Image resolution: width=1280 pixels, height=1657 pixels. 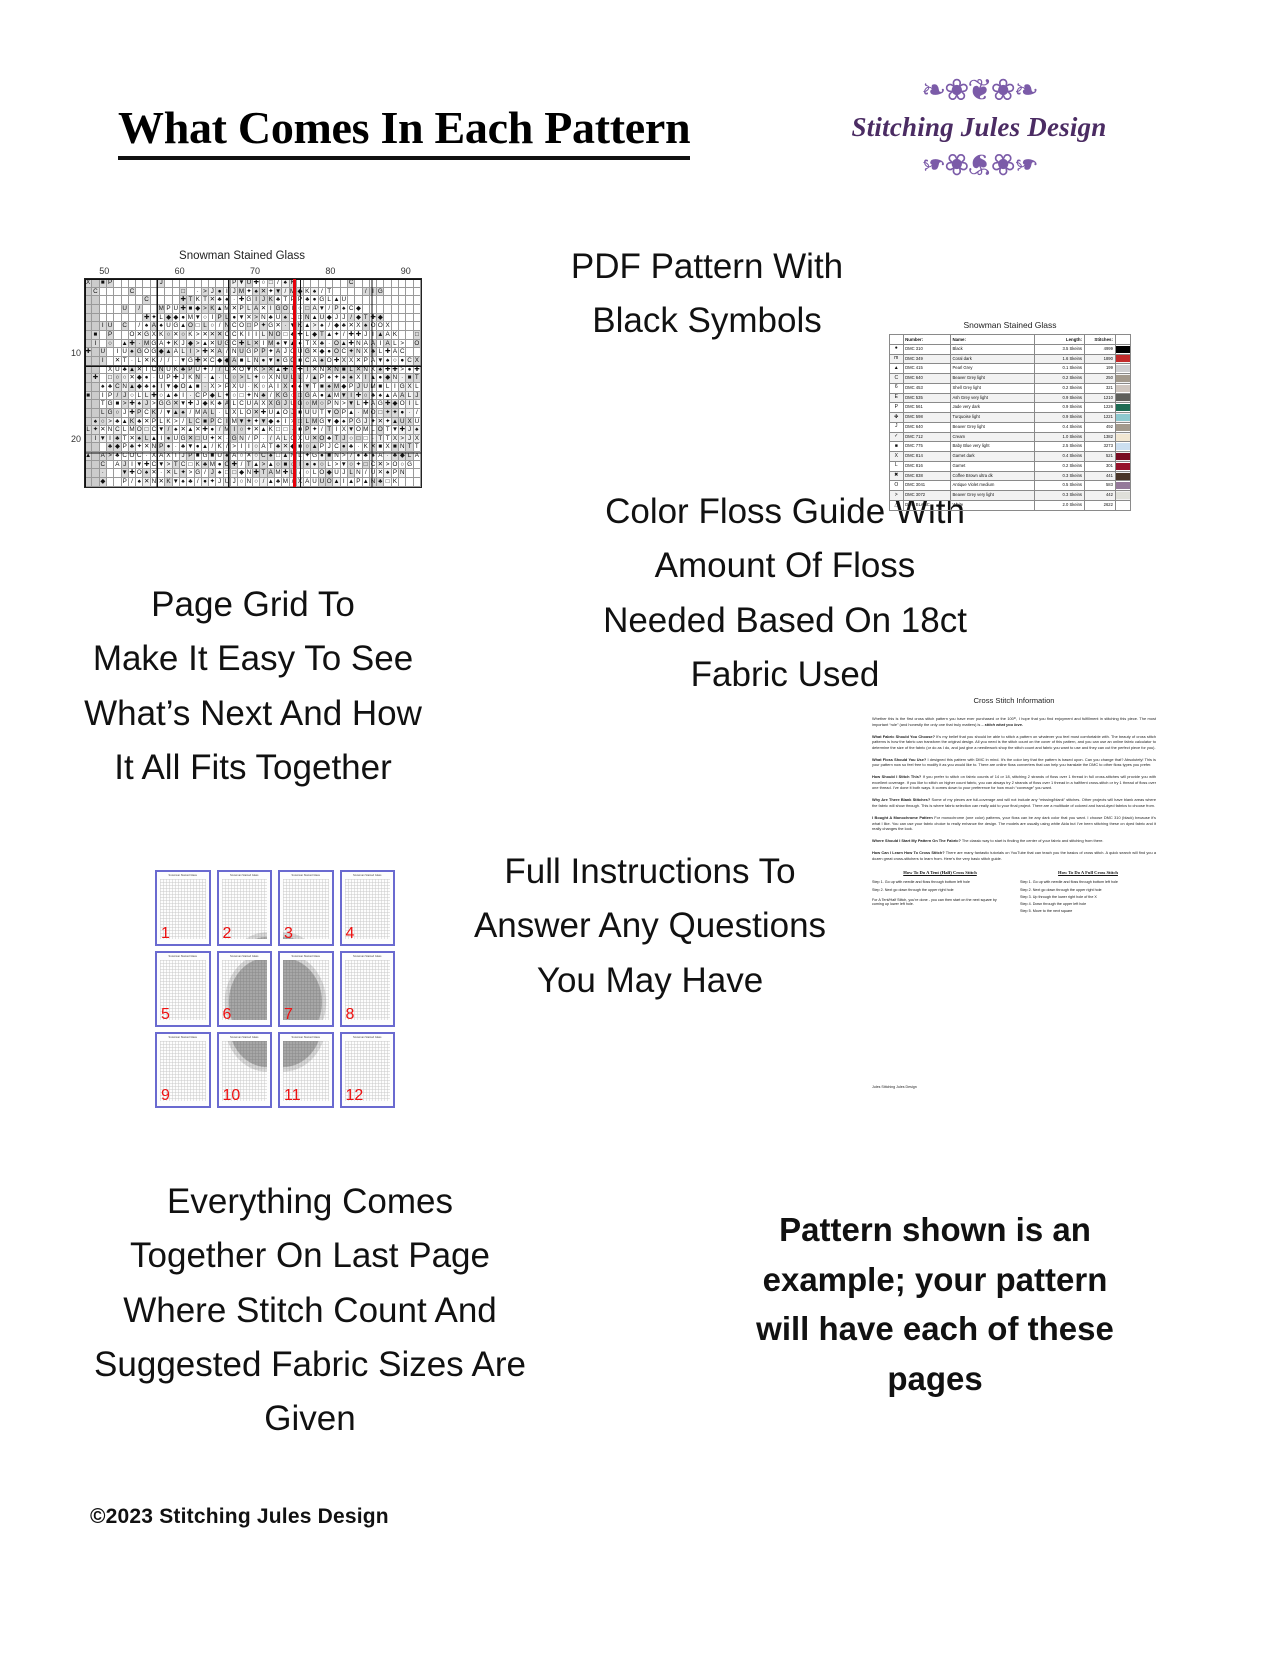 I want to click on floss-cell-st: 442, so click(x=1099, y=496).